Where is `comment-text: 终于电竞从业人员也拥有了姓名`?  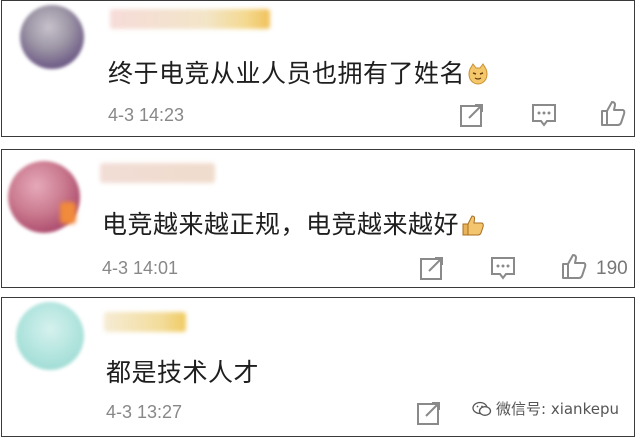
comment-text: 终于电竞从业人员也拥有了姓名 is located at coordinates (298, 72).